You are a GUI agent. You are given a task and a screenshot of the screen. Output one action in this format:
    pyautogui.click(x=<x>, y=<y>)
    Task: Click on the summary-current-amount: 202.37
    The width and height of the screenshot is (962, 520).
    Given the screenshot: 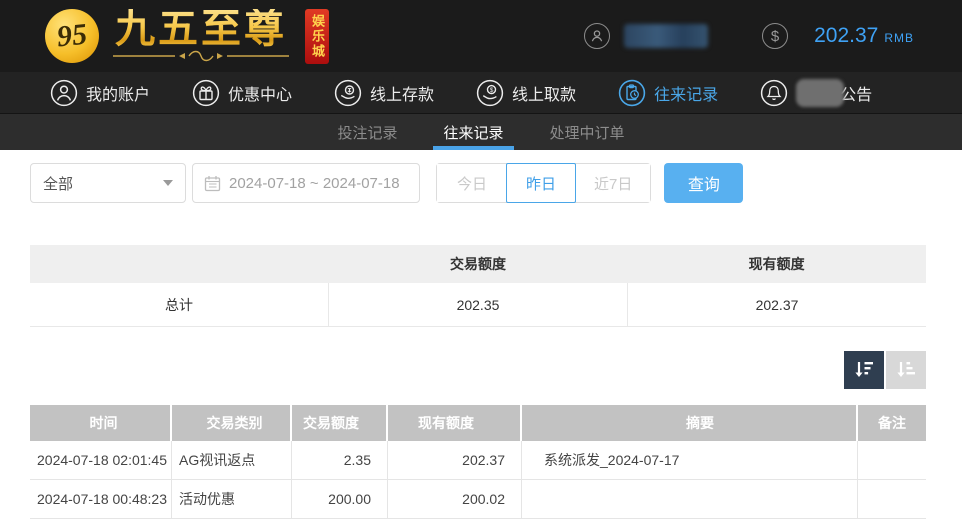 What is the action you would take?
    pyautogui.click(x=777, y=304)
    